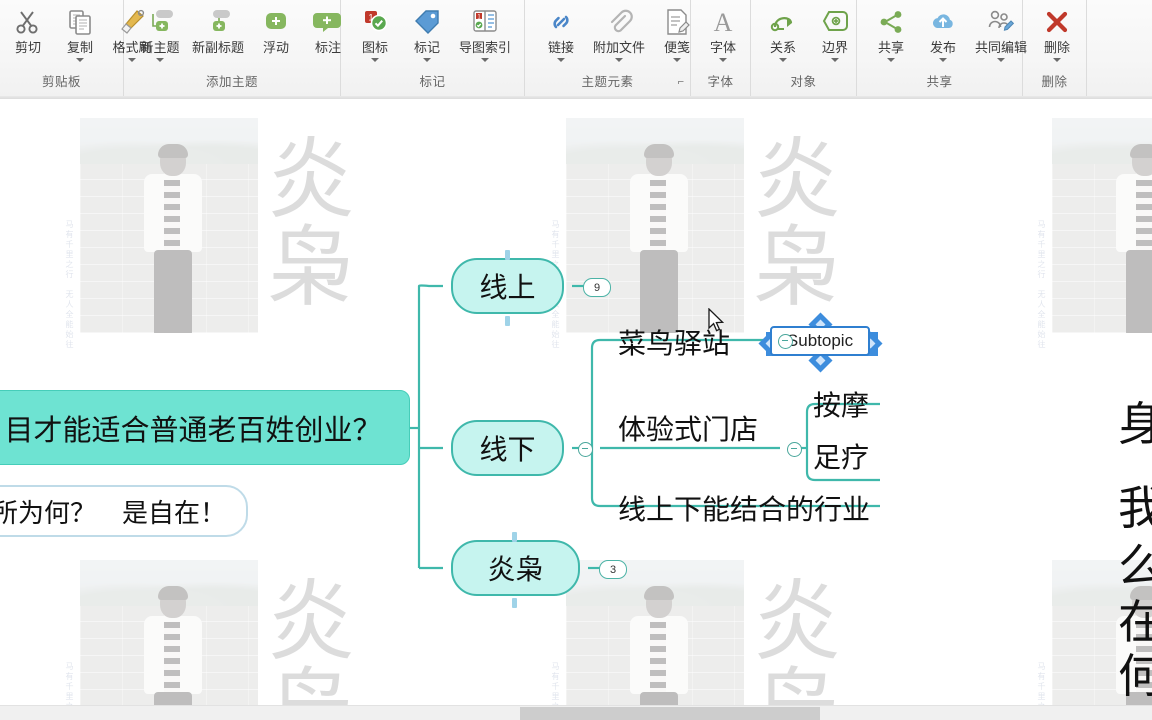 This screenshot has width=1152, height=720. I want to click on horizontal-scrollbar, so click(576, 712).